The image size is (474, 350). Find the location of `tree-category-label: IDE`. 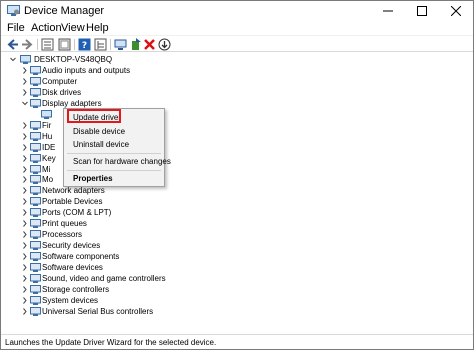

tree-category-label: IDE is located at coordinates (49, 147).